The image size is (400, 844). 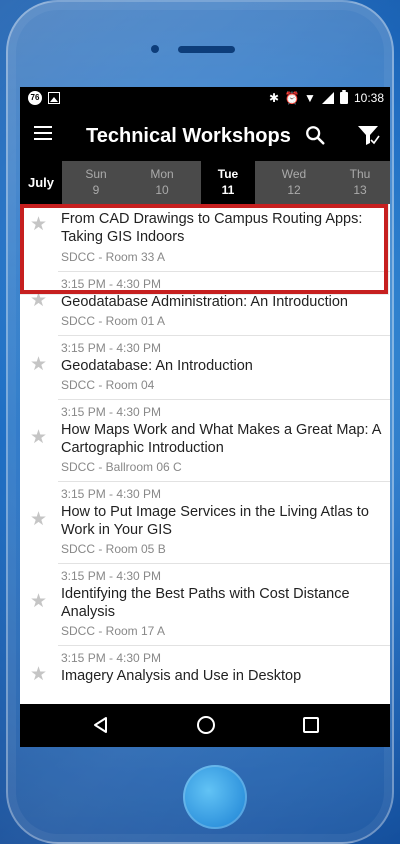 I want to click on day-tue: Tue 11, so click(x=228, y=182).